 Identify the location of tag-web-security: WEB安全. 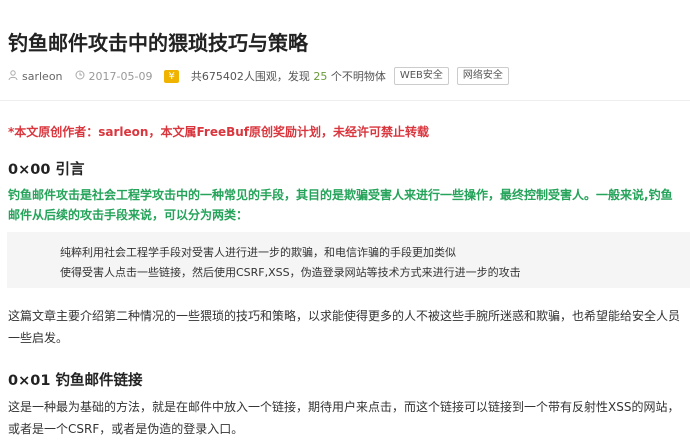
(421, 76).